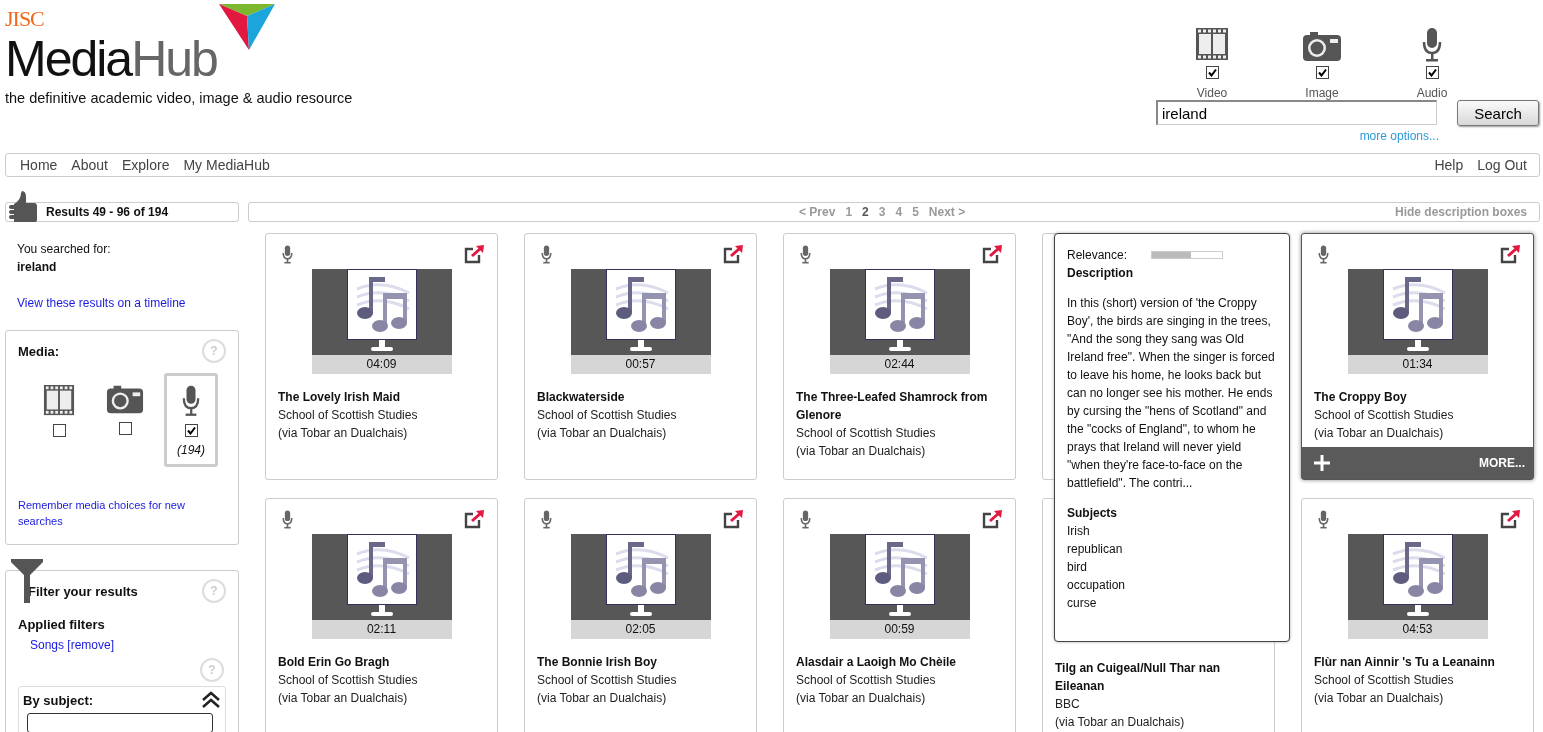  I want to click on result-card: 02:05 The Bonnie Irish Boy School of Scottish Studies (via Tobar an Dualchais), so click(640, 615).